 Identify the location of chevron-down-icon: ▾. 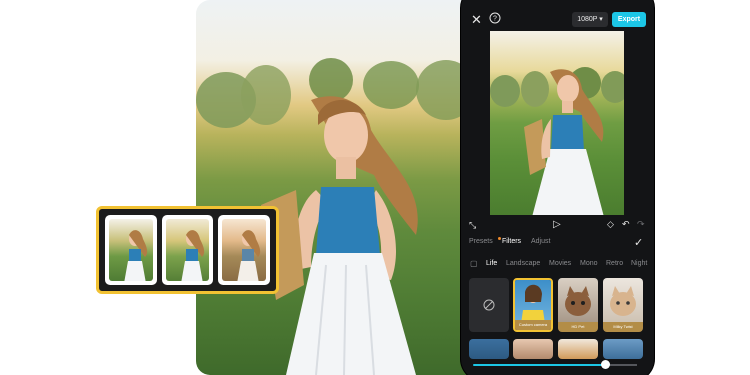
(601, 19).